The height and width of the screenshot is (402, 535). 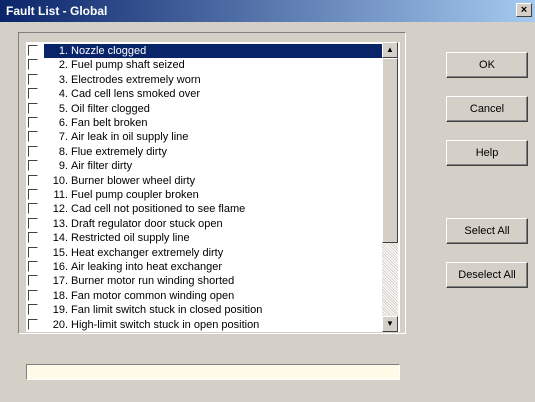 I want to click on fault-number: 2., so click(x=63, y=65).